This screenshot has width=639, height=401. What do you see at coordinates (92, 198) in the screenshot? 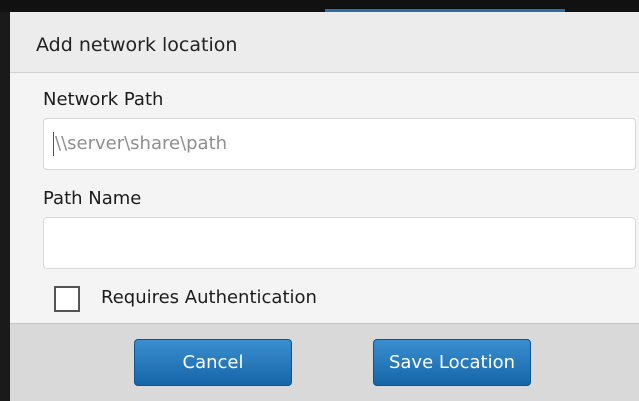
I see `path-name-label: Path Name` at bounding box center [92, 198].